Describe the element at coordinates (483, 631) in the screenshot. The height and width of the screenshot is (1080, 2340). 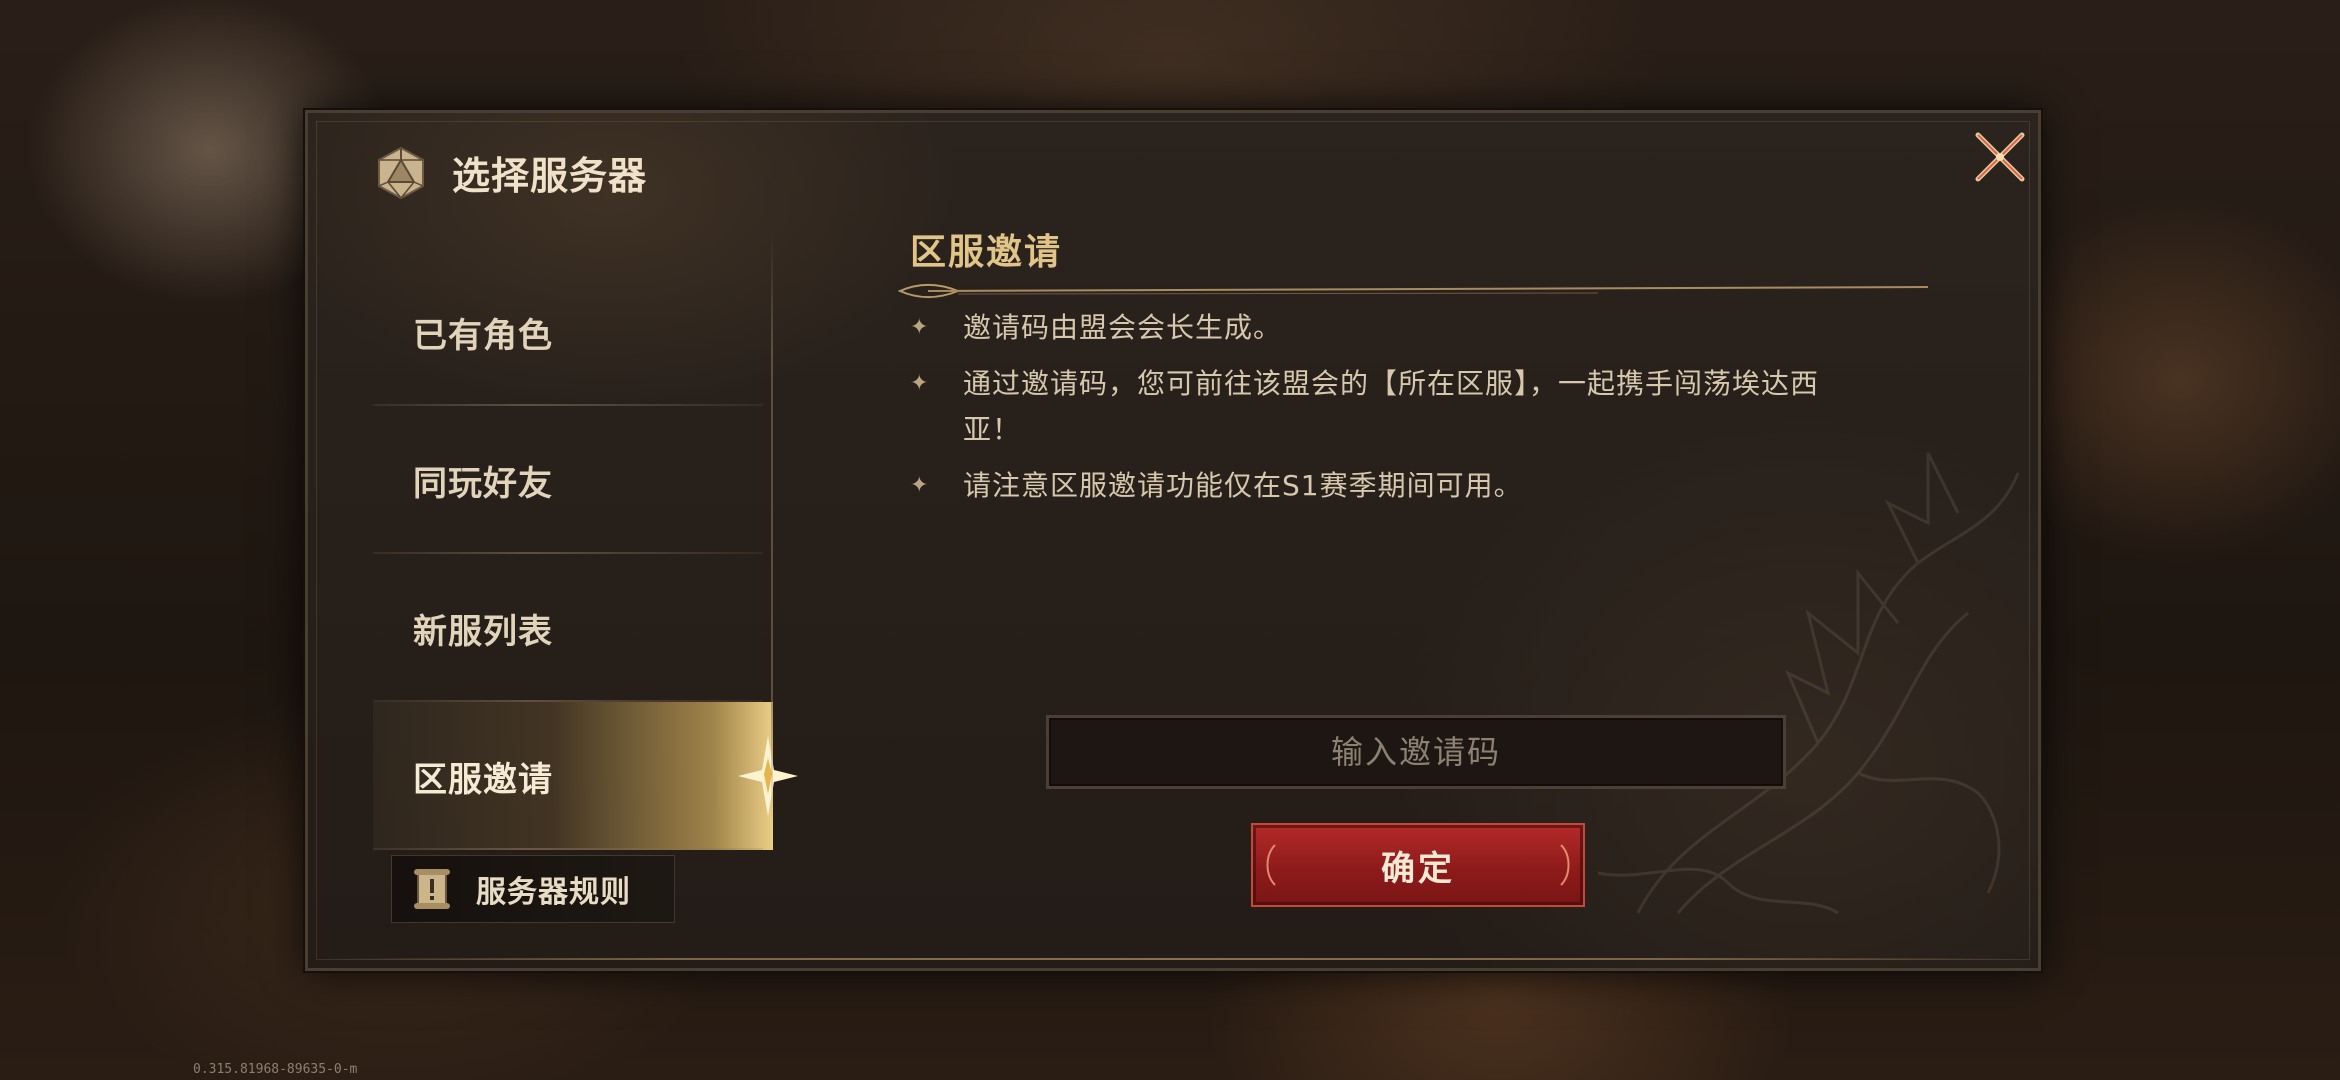
I see `sidebar-item-label: 新服列表` at that location.